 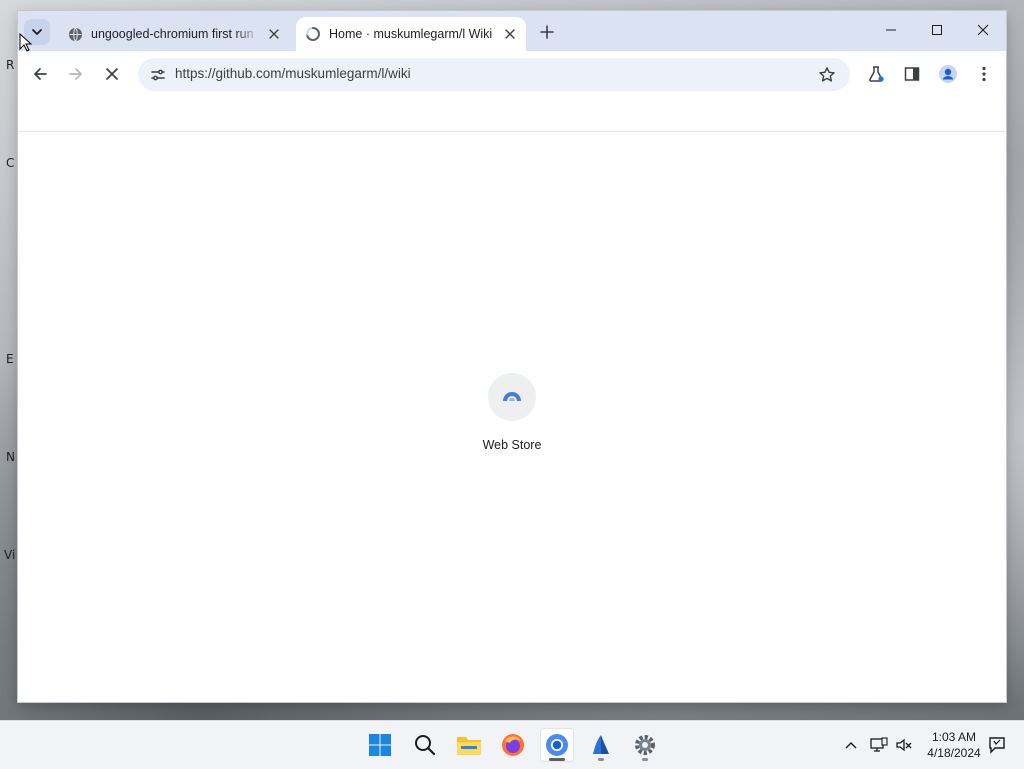 I want to click on tab-first-run: ungoogled-chromium first run, so click(x=174, y=34).